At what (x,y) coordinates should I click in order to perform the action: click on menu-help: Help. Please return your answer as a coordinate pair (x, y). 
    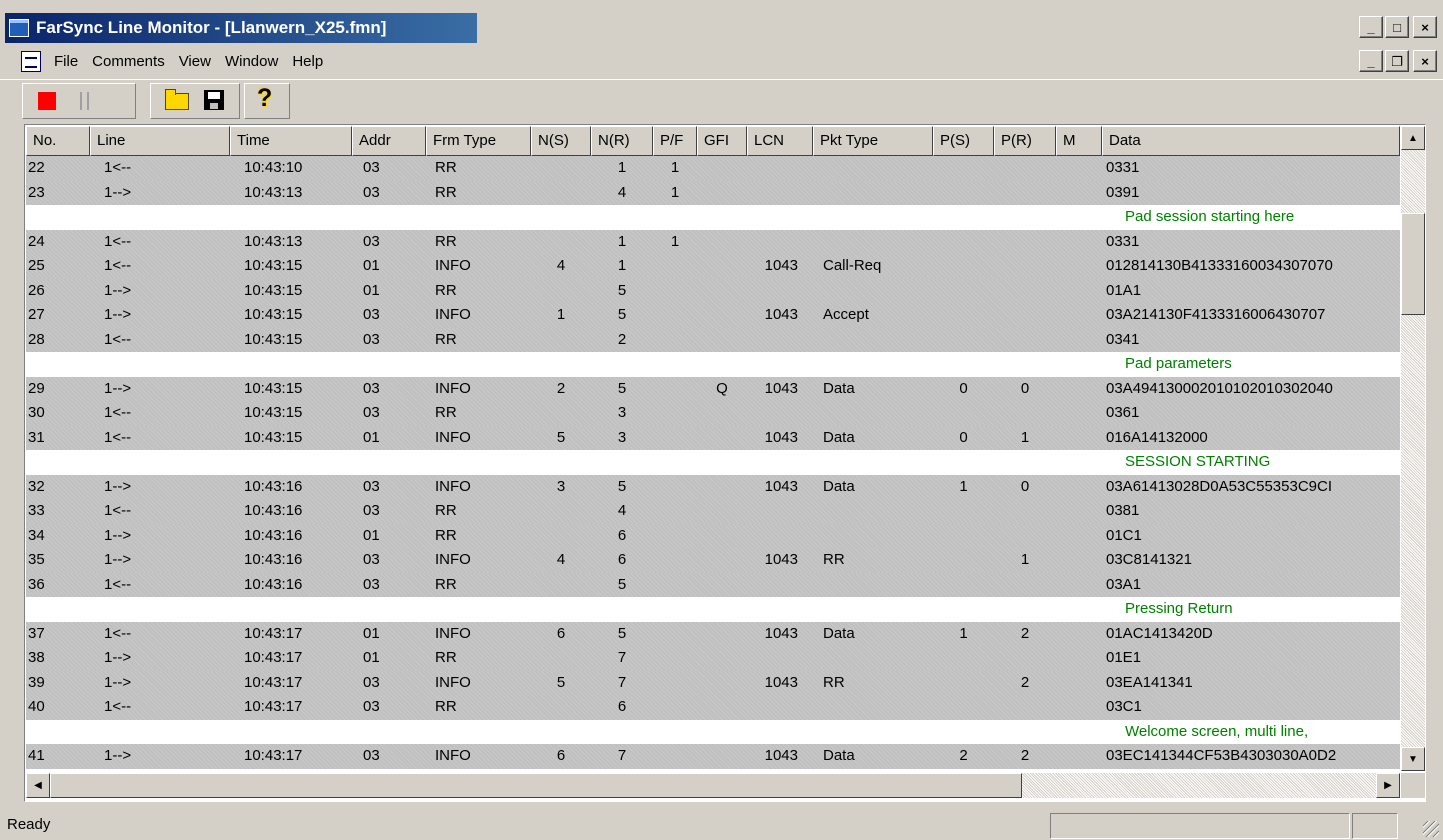
    Looking at the image, I should click on (307, 61).